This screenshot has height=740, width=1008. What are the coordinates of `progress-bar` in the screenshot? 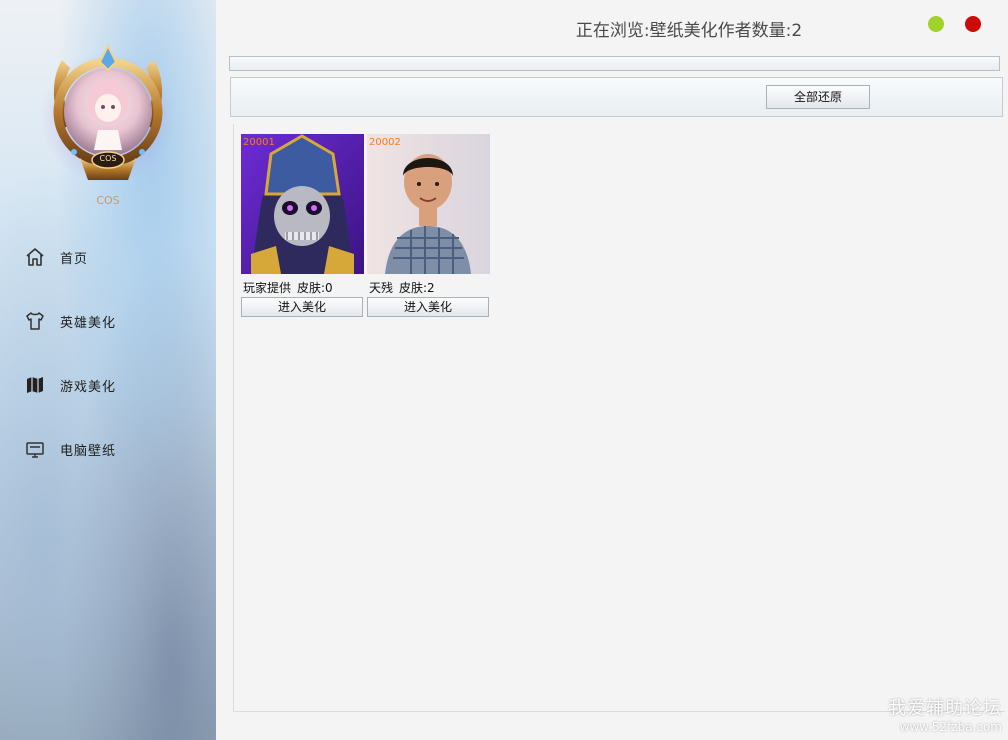 It's located at (614, 63).